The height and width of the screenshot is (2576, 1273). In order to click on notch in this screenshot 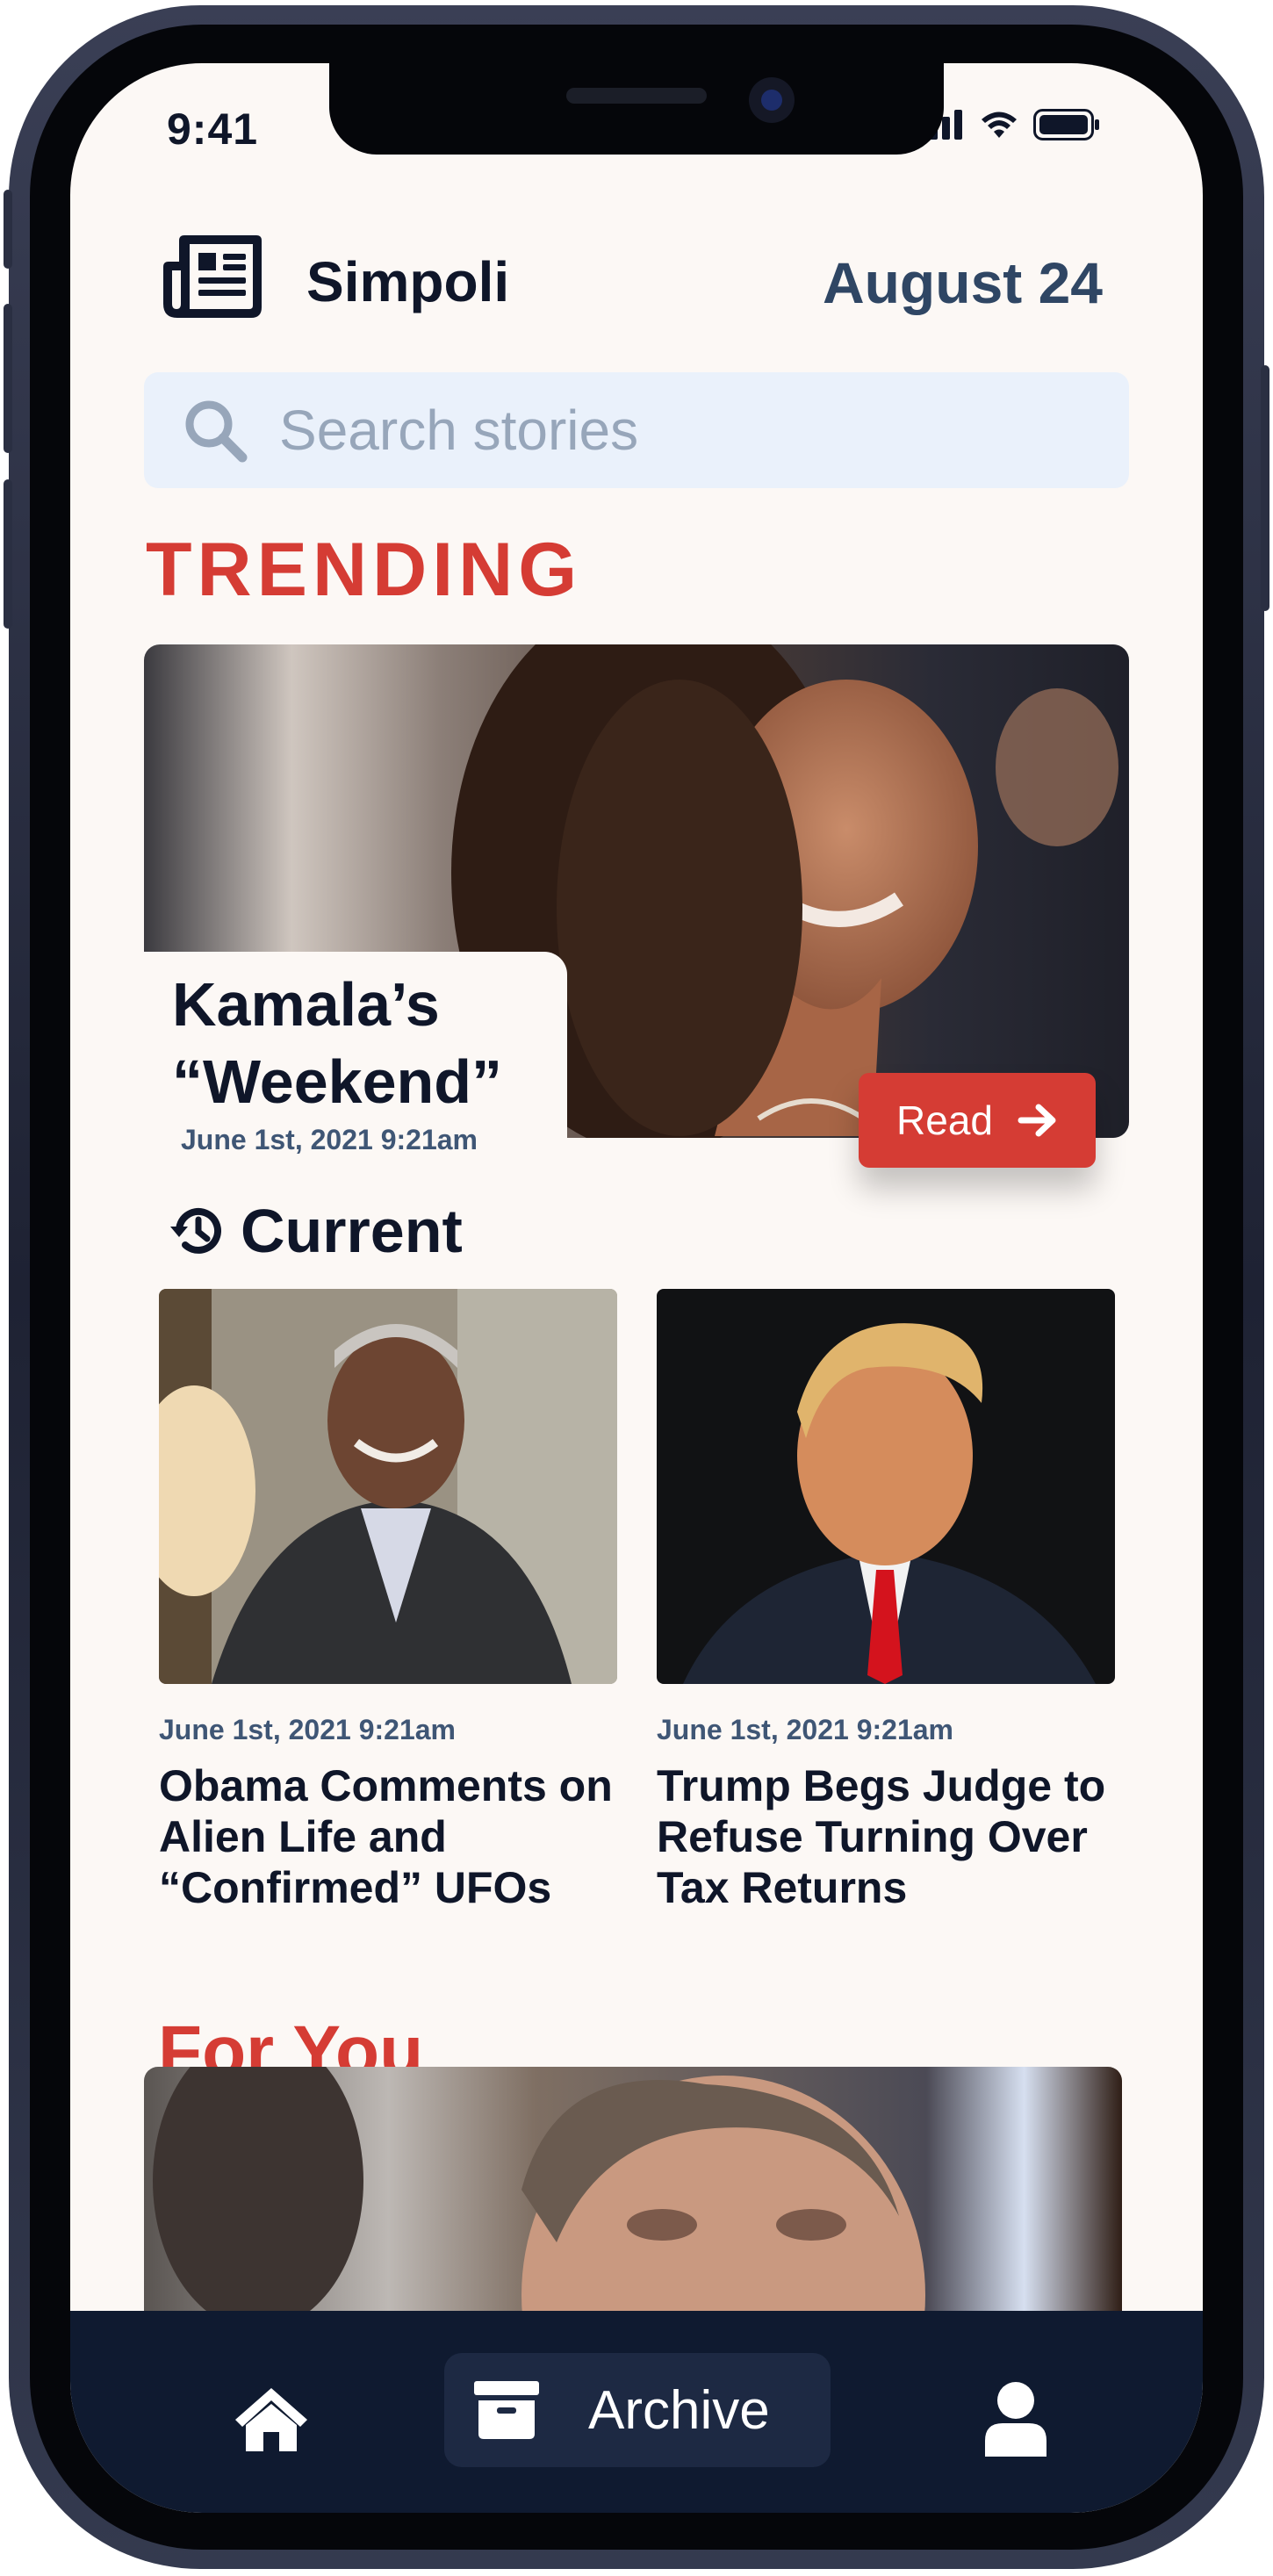, I will do `click(637, 109)`.